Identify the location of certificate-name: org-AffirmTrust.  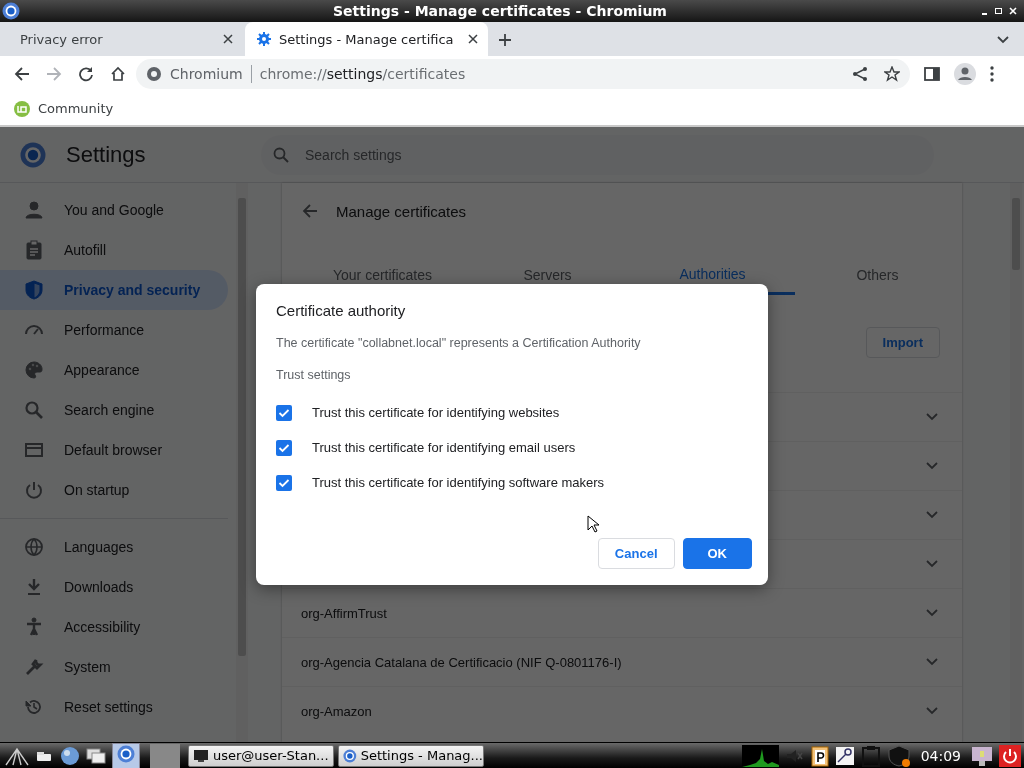
(344, 613).